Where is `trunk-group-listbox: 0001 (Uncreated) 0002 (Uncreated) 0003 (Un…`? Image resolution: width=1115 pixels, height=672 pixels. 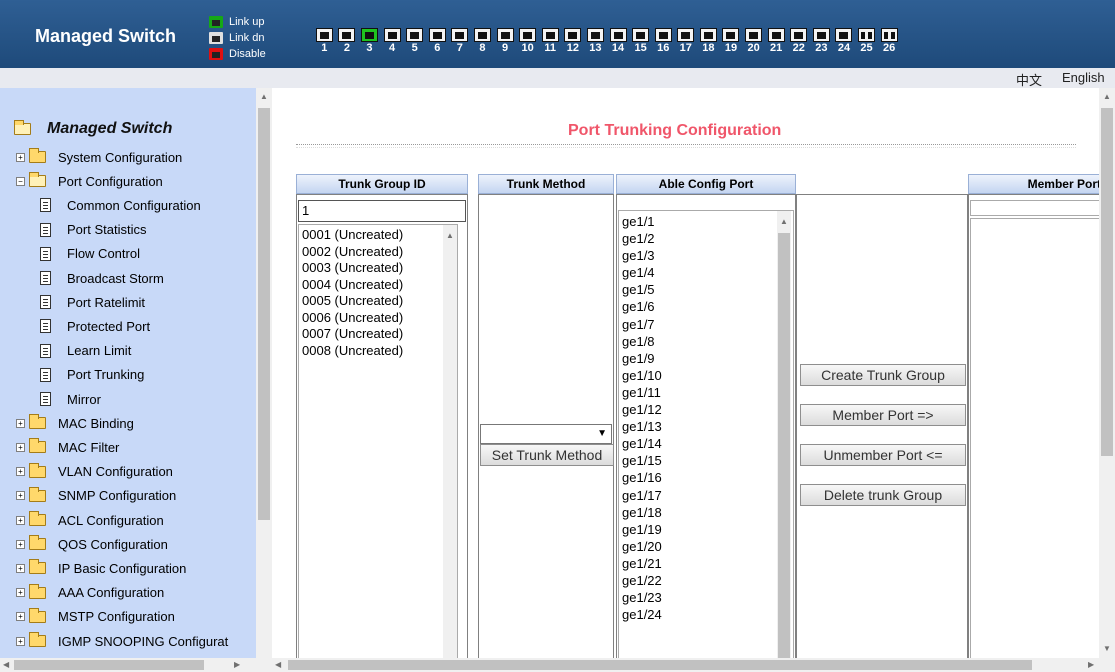 trunk-group-listbox: 0001 (Uncreated) 0002 (Uncreated) 0003 (Un… is located at coordinates (378, 443).